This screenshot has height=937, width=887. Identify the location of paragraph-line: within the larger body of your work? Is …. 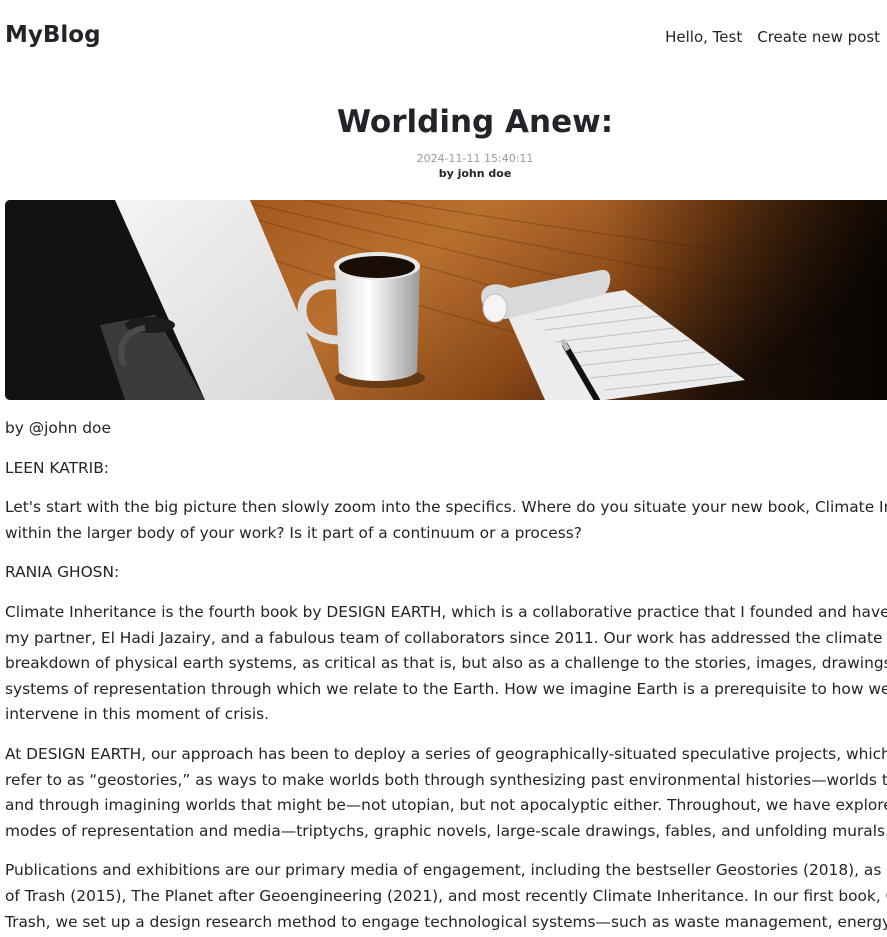
(293, 532).